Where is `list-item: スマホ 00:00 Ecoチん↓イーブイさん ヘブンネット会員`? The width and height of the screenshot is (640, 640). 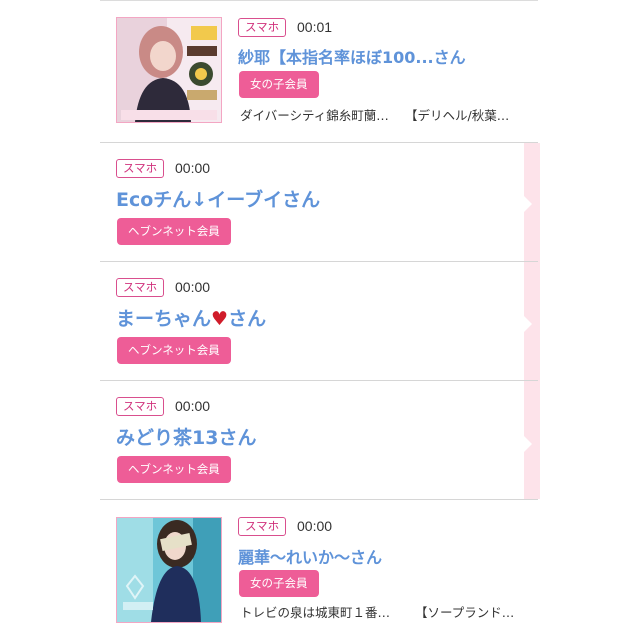 list-item: スマホ 00:00 Ecoチん↓イーブイさん ヘブンネット会員 is located at coordinates (319, 202).